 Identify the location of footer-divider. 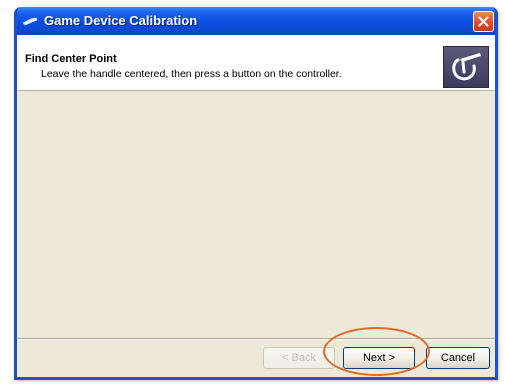
(256, 339).